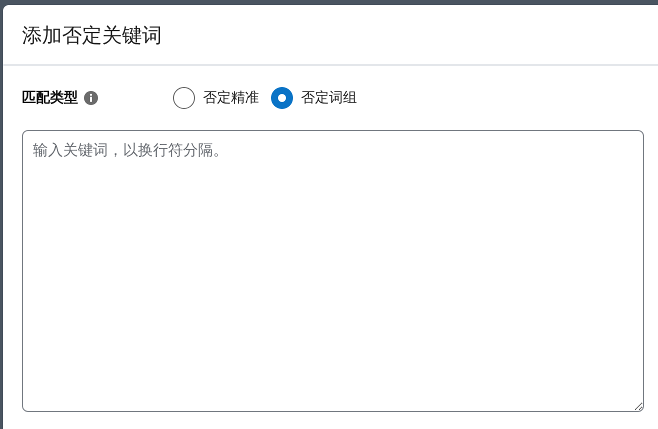 The width and height of the screenshot is (658, 429). Describe the element at coordinates (91, 98) in the screenshot. I see `info-icon` at that location.